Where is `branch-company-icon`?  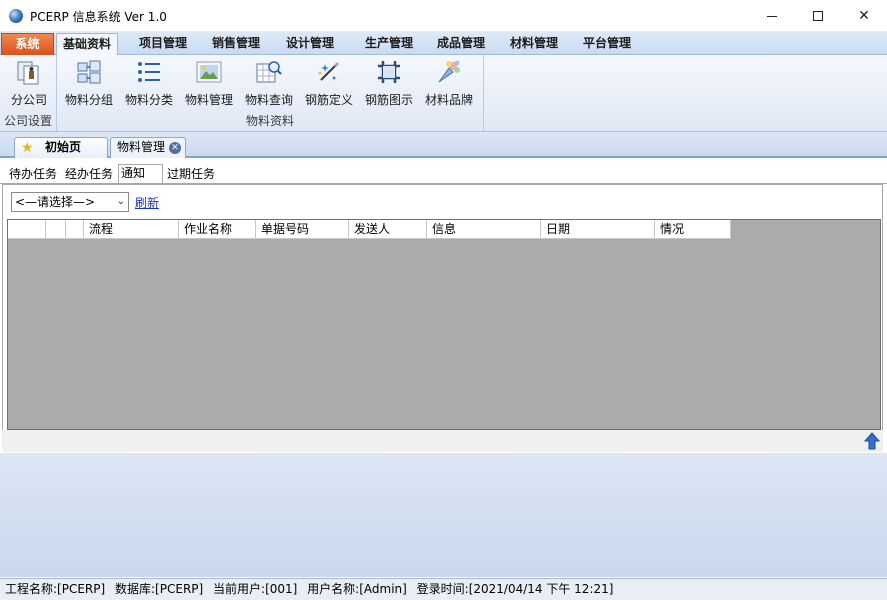 branch-company-icon is located at coordinates (28, 73).